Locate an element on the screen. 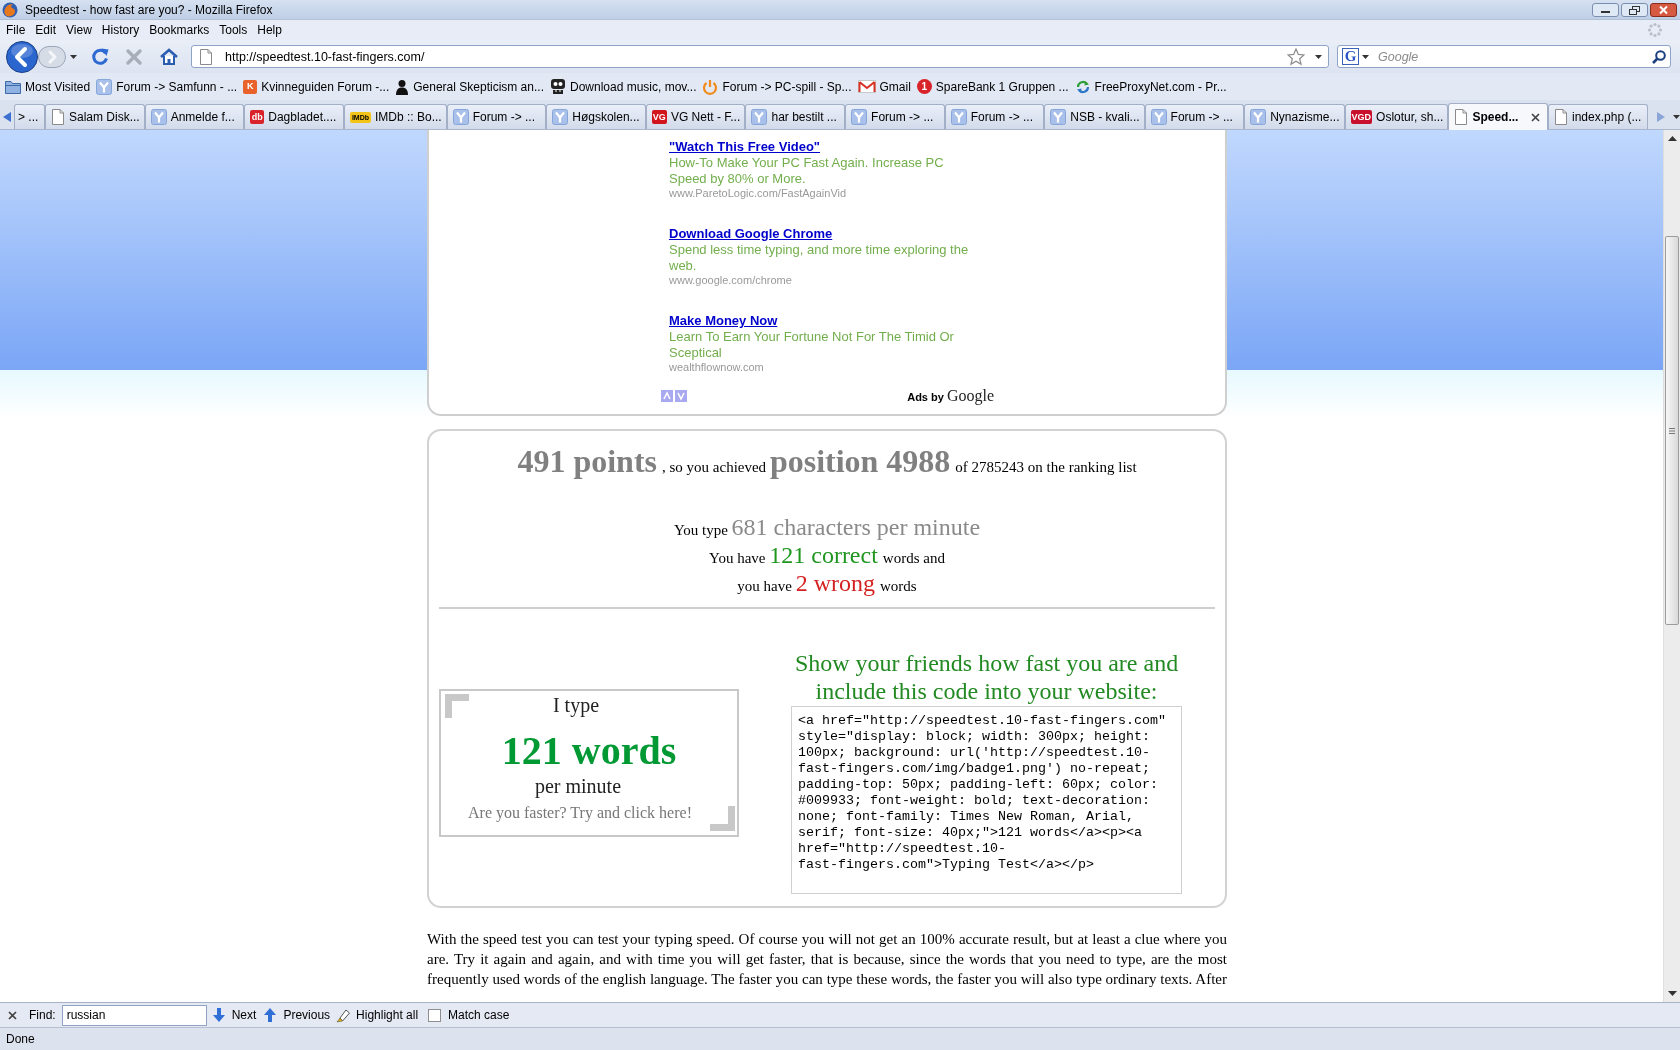  ads-attribution-link: Ads by Google is located at coordinates (950, 396).